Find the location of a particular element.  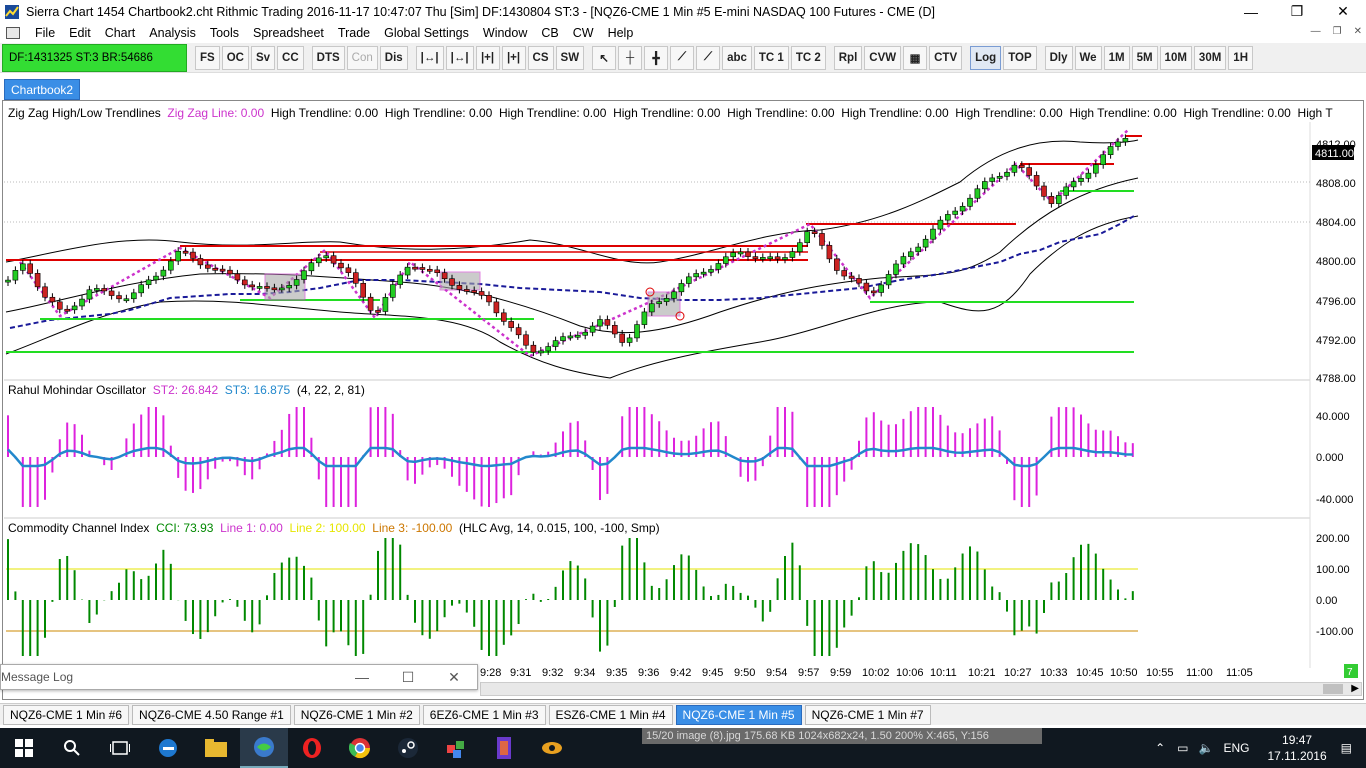

oc-button: OC is located at coordinates (235, 57).